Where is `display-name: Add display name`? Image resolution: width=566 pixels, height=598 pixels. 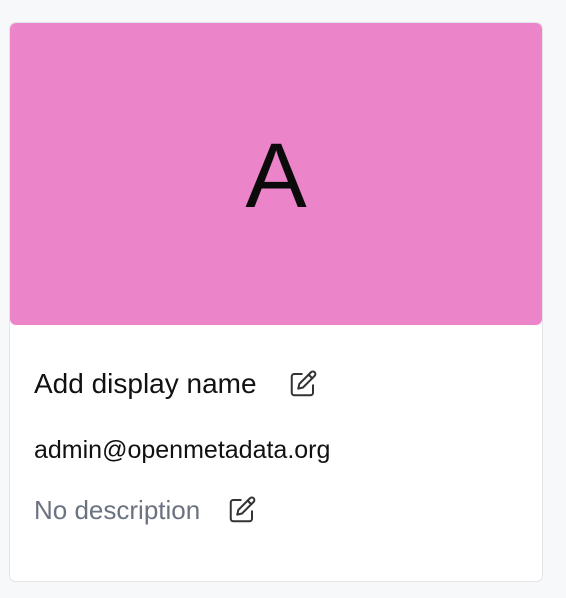
display-name: Add display name is located at coordinates (145, 383).